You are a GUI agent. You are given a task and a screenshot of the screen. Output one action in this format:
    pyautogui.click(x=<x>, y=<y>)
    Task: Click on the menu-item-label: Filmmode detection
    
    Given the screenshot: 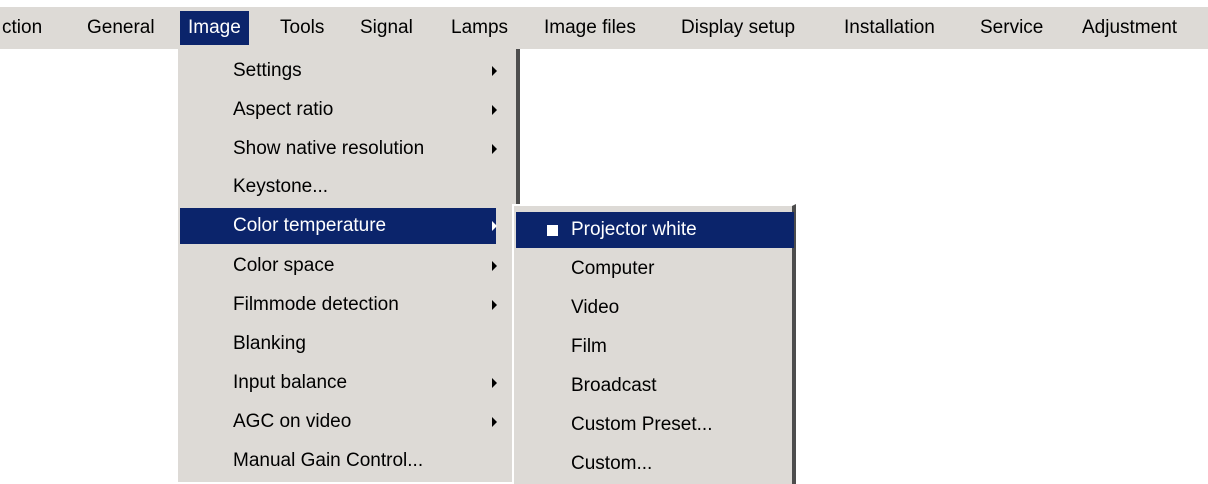 What is the action you would take?
    pyautogui.click(x=316, y=304)
    